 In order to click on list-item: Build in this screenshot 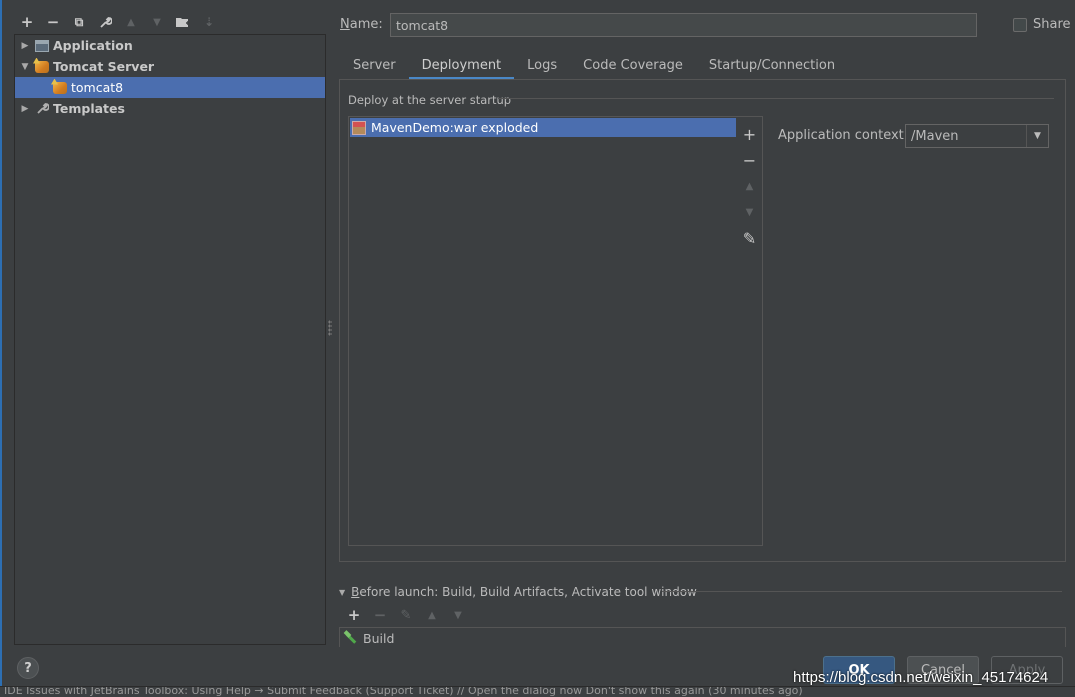, I will do `click(702, 638)`.